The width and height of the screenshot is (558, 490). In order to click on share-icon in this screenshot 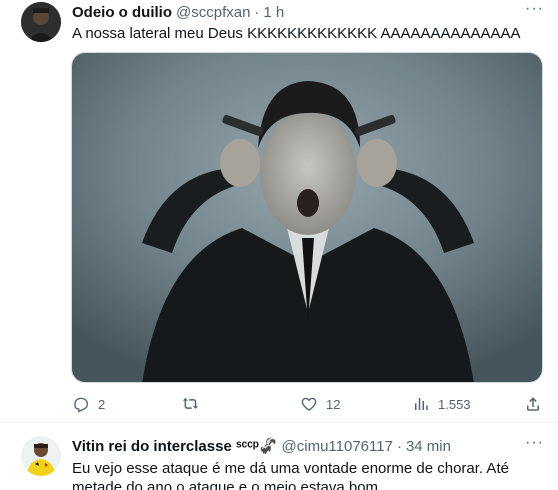, I will do `click(533, 404)`.